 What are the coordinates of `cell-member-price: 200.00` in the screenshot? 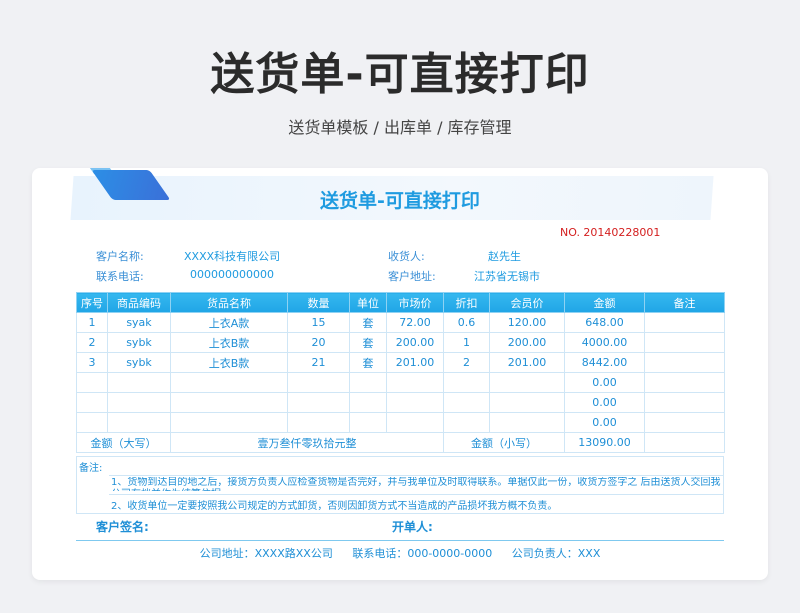 It's located at (527, 342).